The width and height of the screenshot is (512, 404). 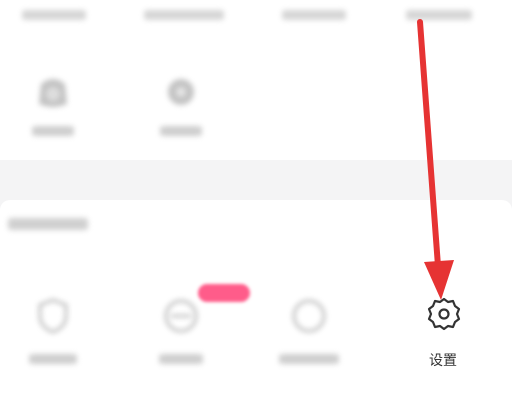 I want to click on new-badge, so click(x=224, y=293).